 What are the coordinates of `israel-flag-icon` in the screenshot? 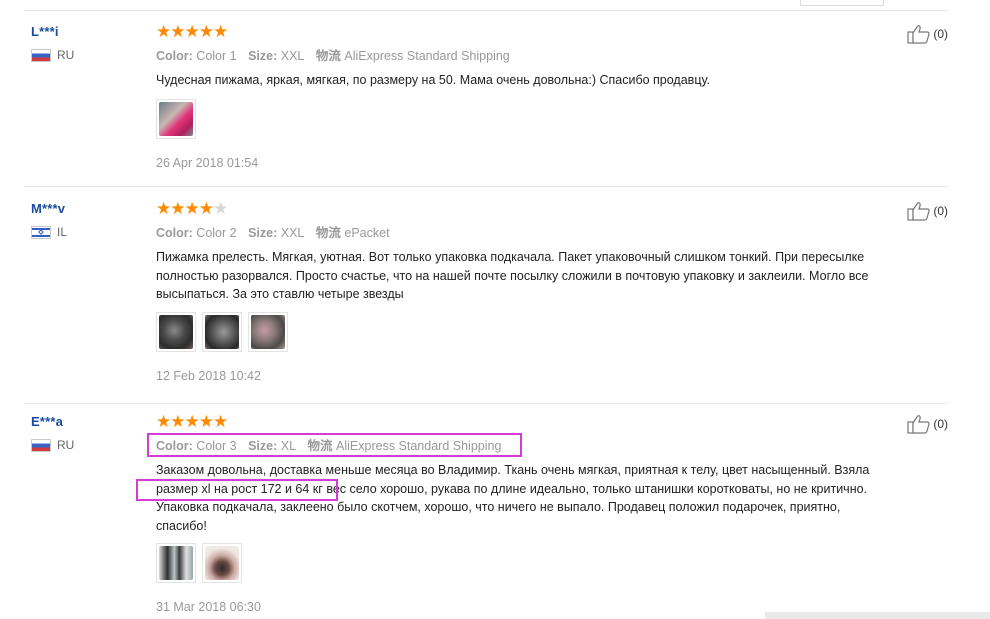 It's located at (41, 232).